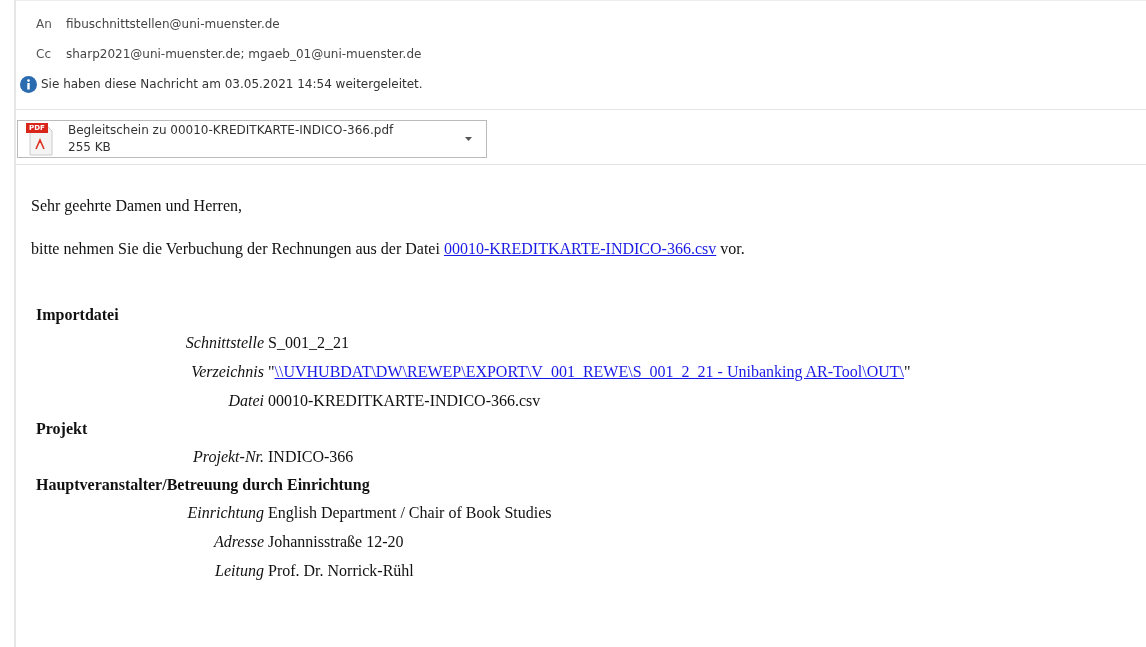 Image resolution: width=1146 pixels, height=647 pixels. I want to click on caret-icon, so click(468, 139).